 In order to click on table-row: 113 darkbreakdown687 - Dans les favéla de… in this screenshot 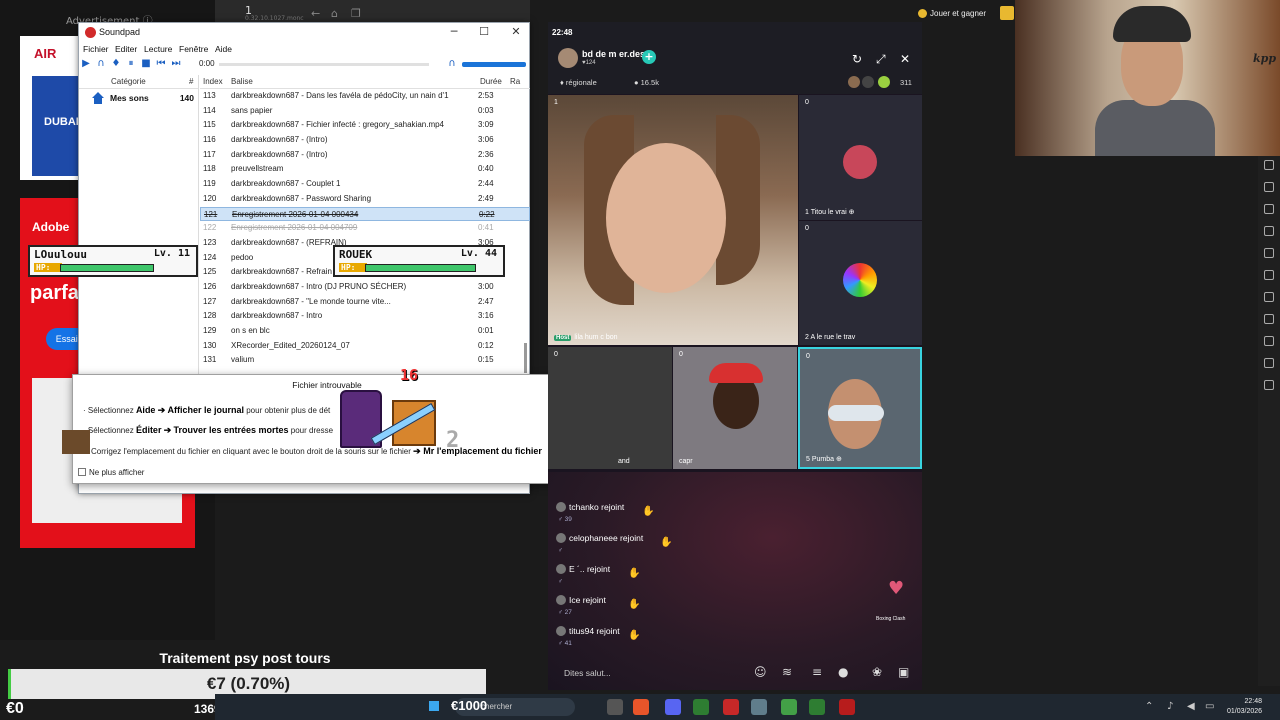, I will do `click(365, 96)`.